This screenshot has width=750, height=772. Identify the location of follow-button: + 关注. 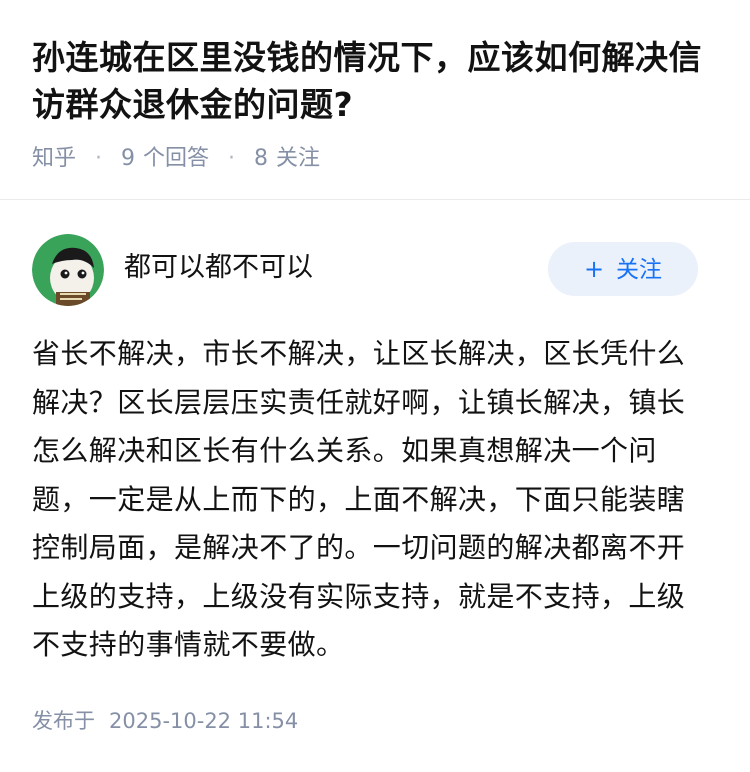
(623, 269).